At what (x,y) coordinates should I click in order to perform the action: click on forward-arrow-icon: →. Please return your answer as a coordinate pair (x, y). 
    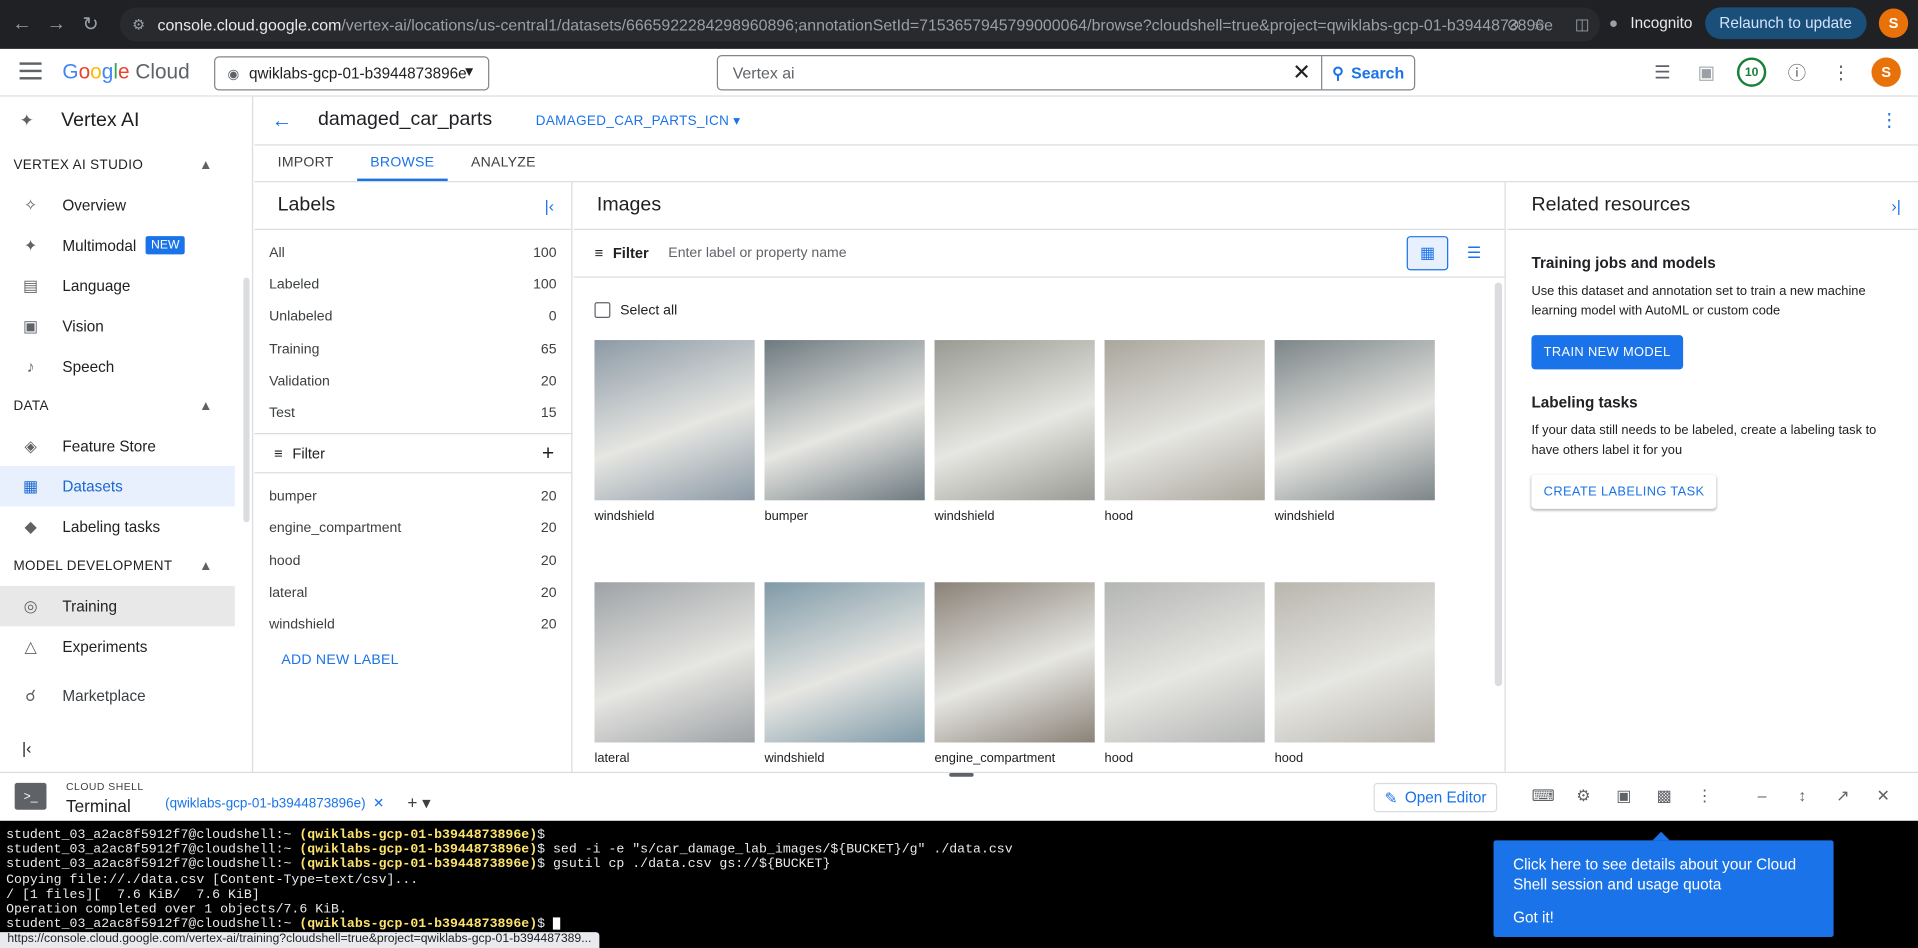
    Looking at the image, I should click on (56, 24).